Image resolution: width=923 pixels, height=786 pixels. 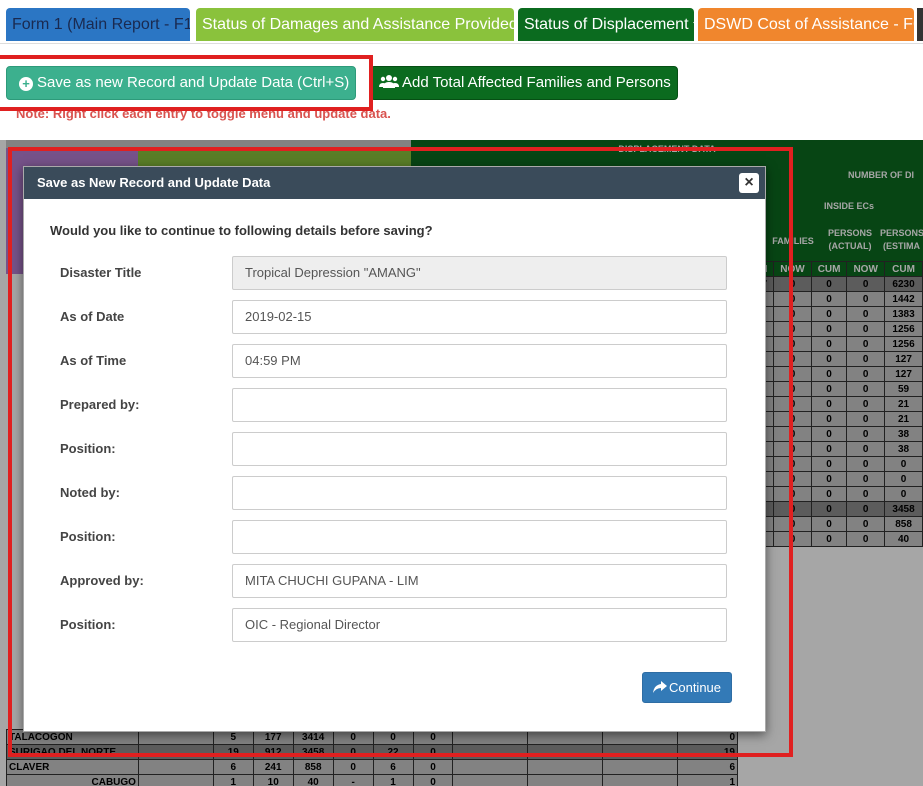 What do you see at coordinates (693, 25) in the screenshot?
I see `caret-down-icon` at bounding box center [693, 25].